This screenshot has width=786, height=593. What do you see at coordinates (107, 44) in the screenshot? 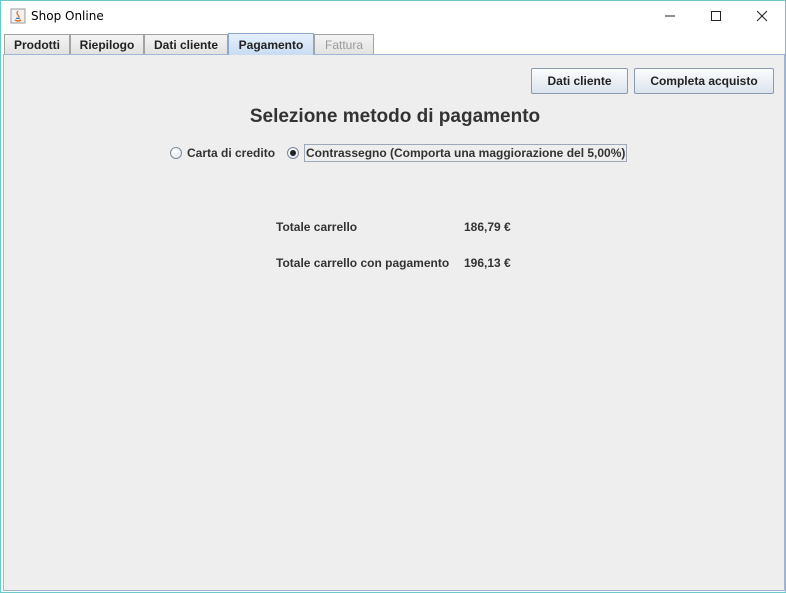
I see `tab-riepilogo: Riepilogo` at bounding box center [107, 44].